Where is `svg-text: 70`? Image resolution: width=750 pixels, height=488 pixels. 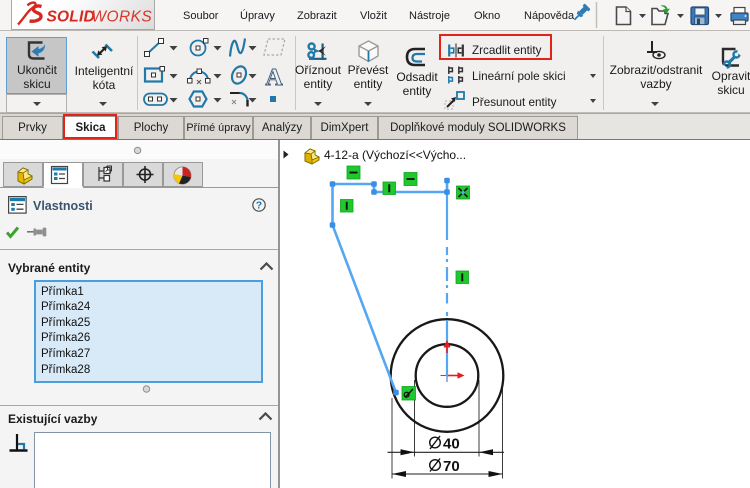 svg-text: 70 is located at coordinates (451, 466).